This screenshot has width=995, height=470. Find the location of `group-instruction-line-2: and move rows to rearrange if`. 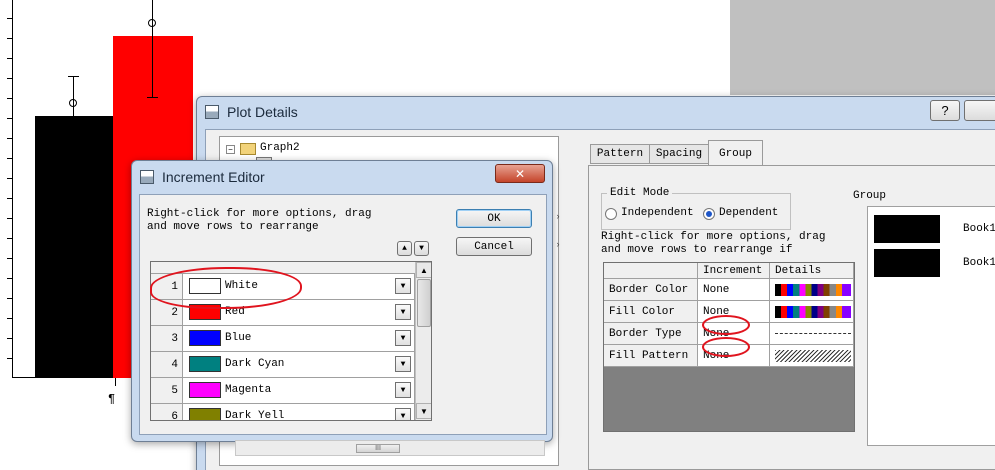

group-instruction-line-2: and move rows to rearrange if is located at coordinates (697, 250).